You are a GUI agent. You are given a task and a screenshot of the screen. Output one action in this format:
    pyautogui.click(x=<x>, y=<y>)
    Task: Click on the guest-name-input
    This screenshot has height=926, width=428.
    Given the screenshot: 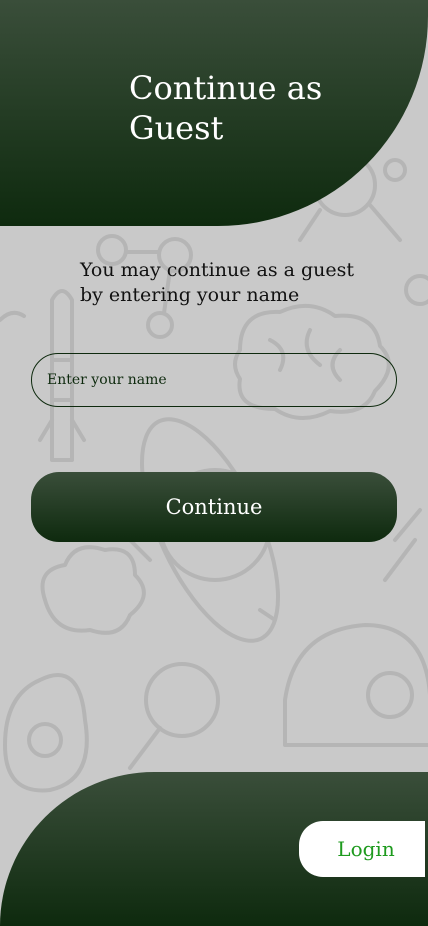 What is the action you would take?
    pyautogui.click(x=214, y=380)
    